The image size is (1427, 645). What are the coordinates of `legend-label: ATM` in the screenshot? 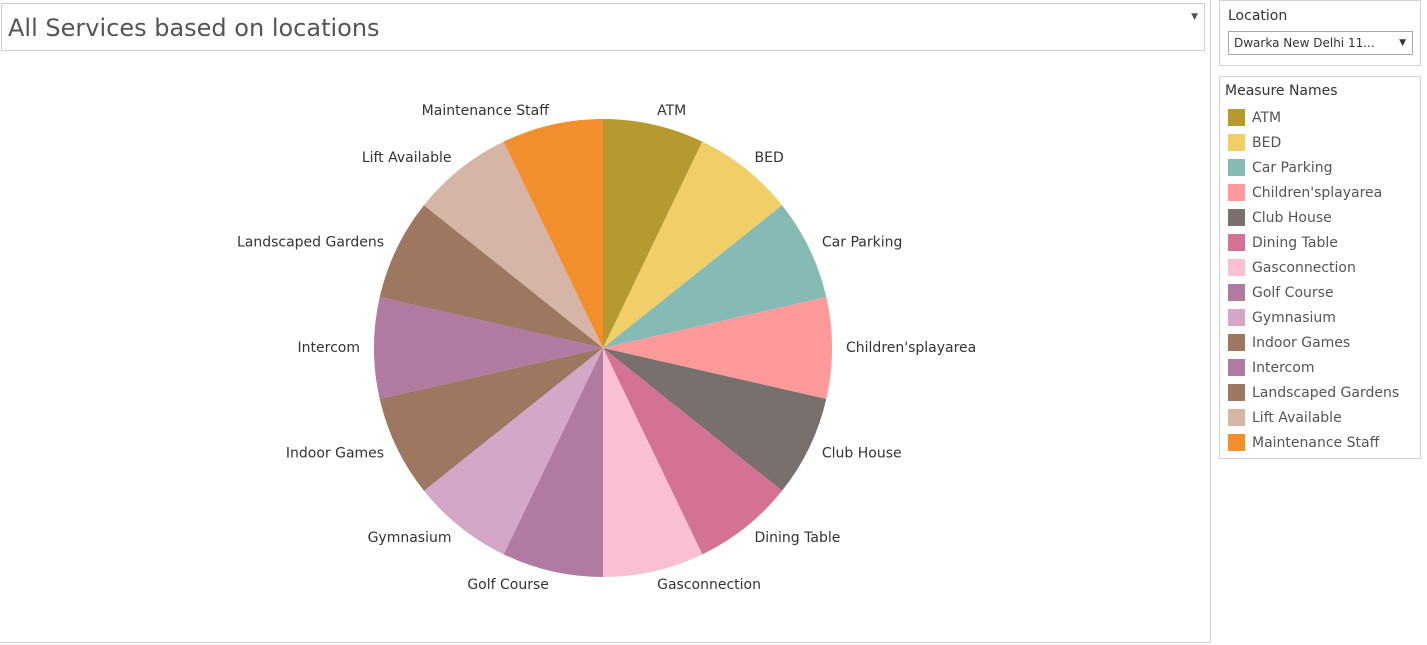 It's located at (1267, 117).